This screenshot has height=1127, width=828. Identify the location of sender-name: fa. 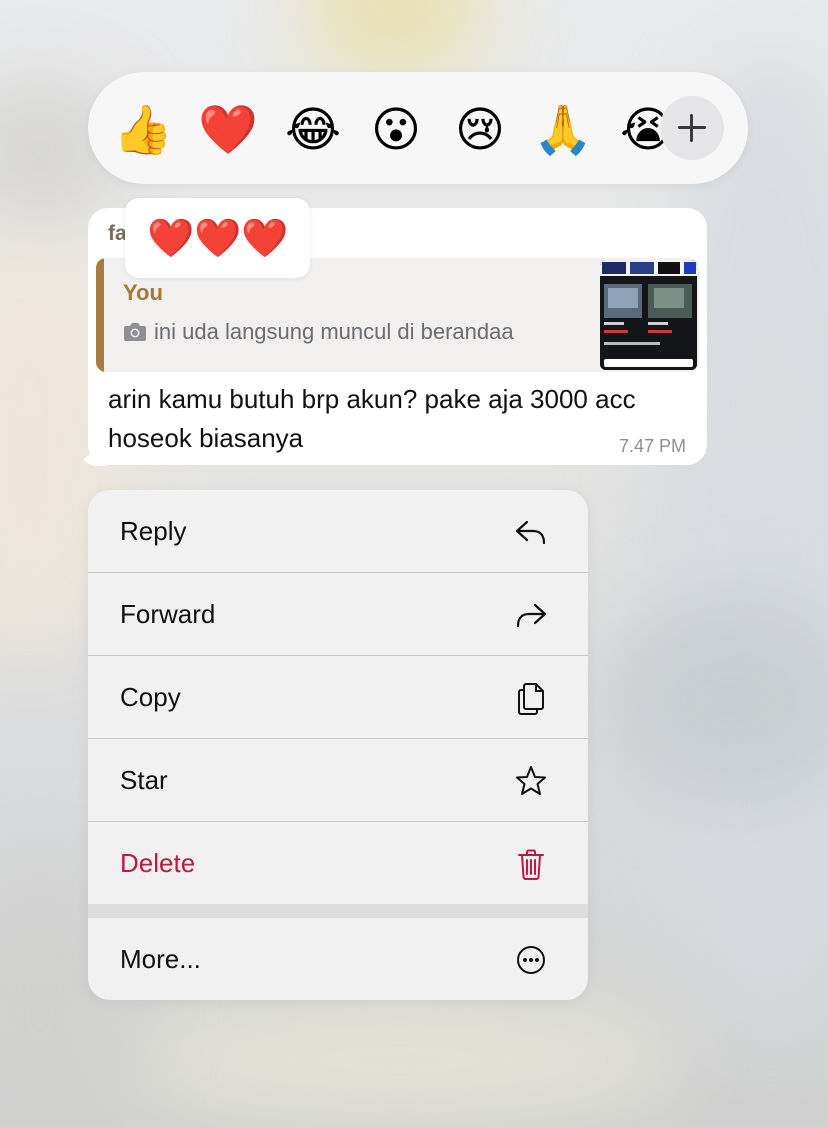
(117, 233).